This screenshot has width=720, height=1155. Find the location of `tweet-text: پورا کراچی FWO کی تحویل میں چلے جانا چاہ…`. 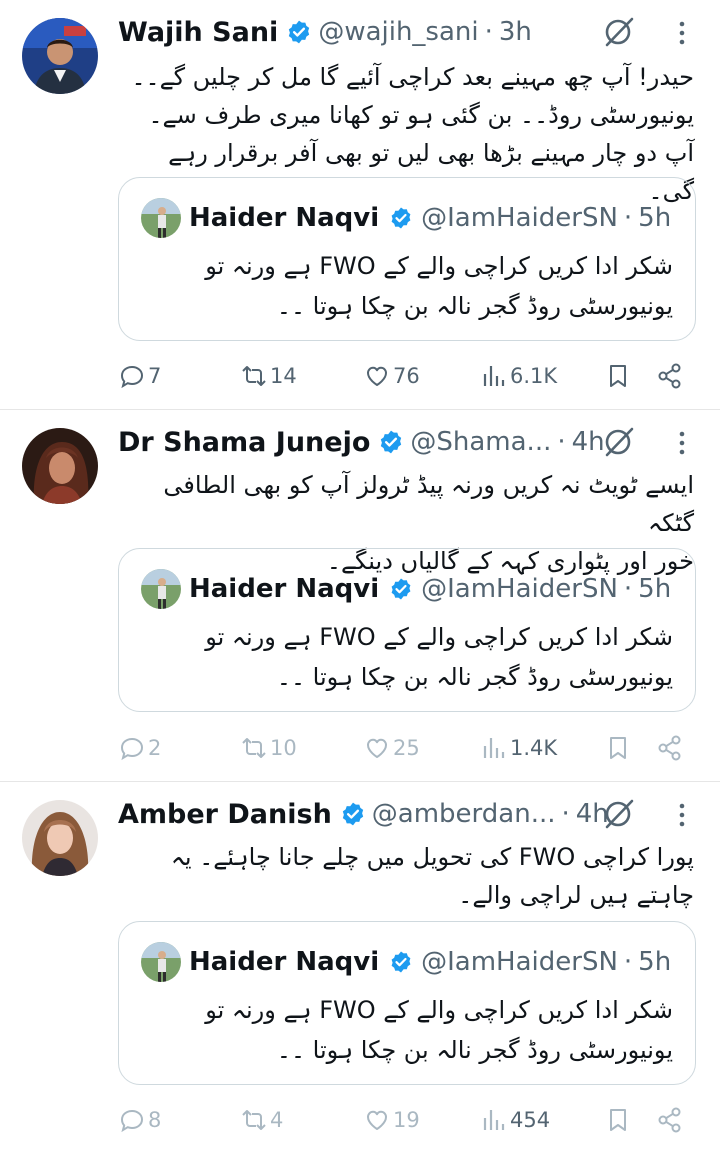

tweet-text: پورا کراچی FWO کی تحویل میں چلے جانا چاہ… is located at coordinates (406, 876).